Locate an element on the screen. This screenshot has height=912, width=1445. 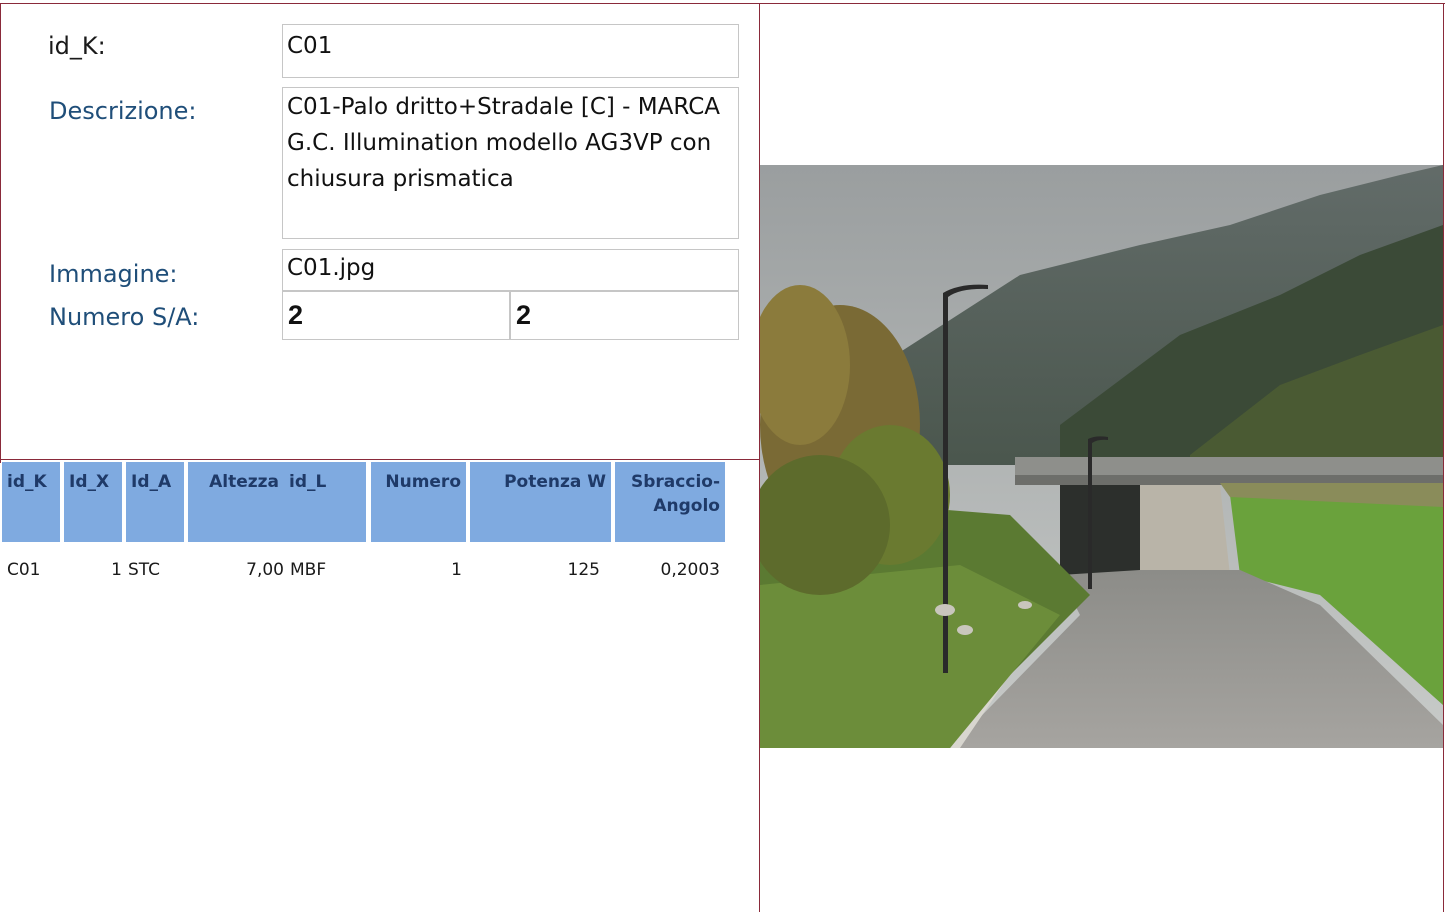
descrizione-label: Descrizione: is located at coordinates (123, 111).